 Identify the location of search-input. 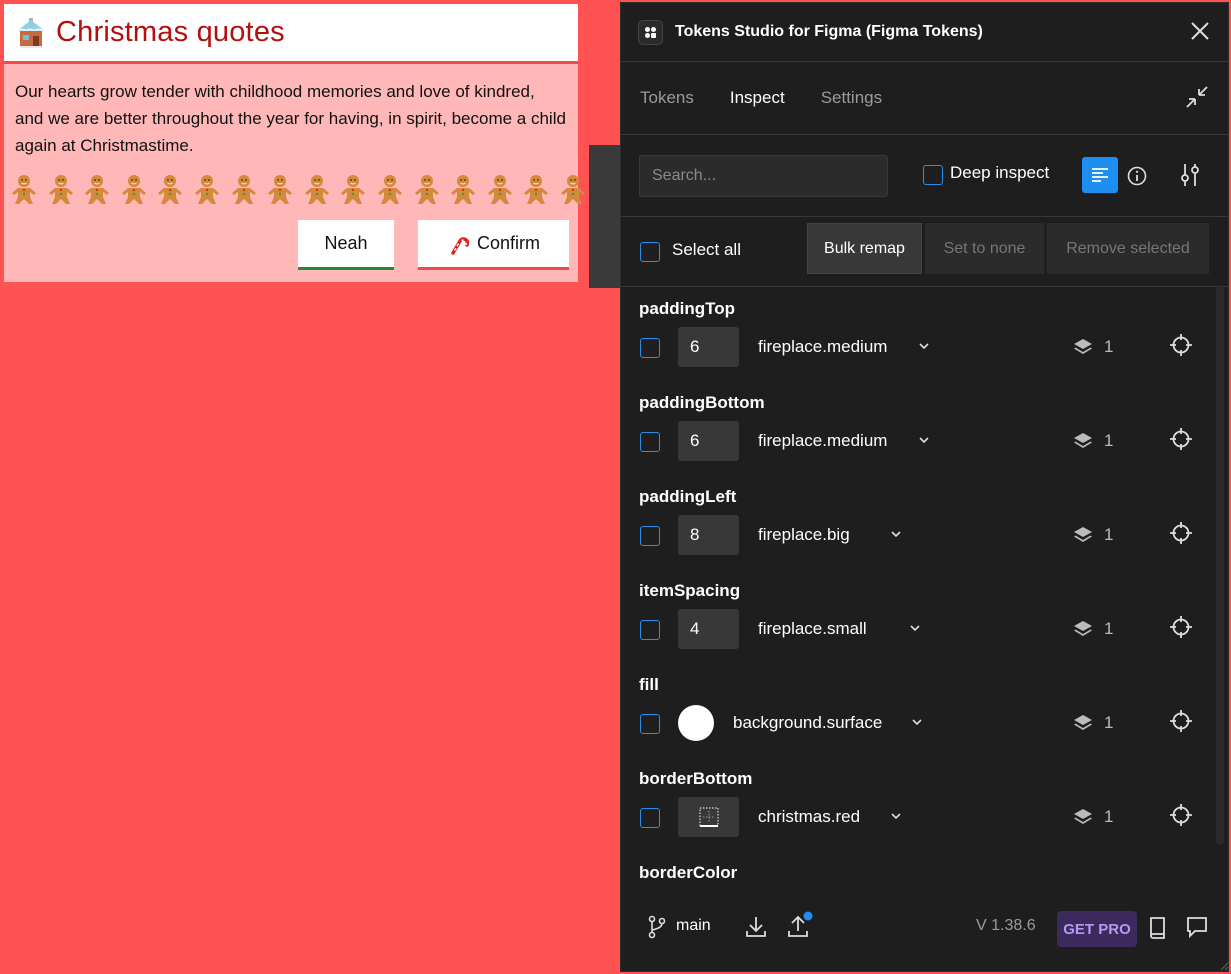
(763, 176).